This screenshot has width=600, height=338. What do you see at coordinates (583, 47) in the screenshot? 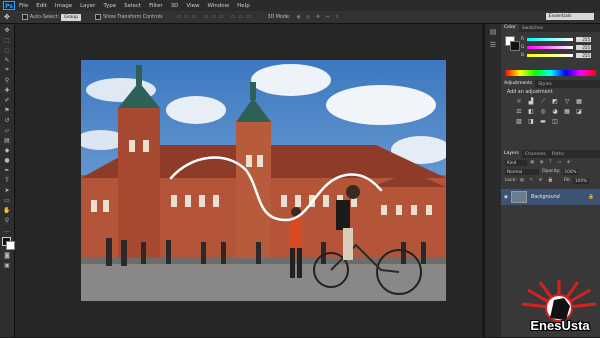
I see `green-value: 255` at bounding box center [583, 47].